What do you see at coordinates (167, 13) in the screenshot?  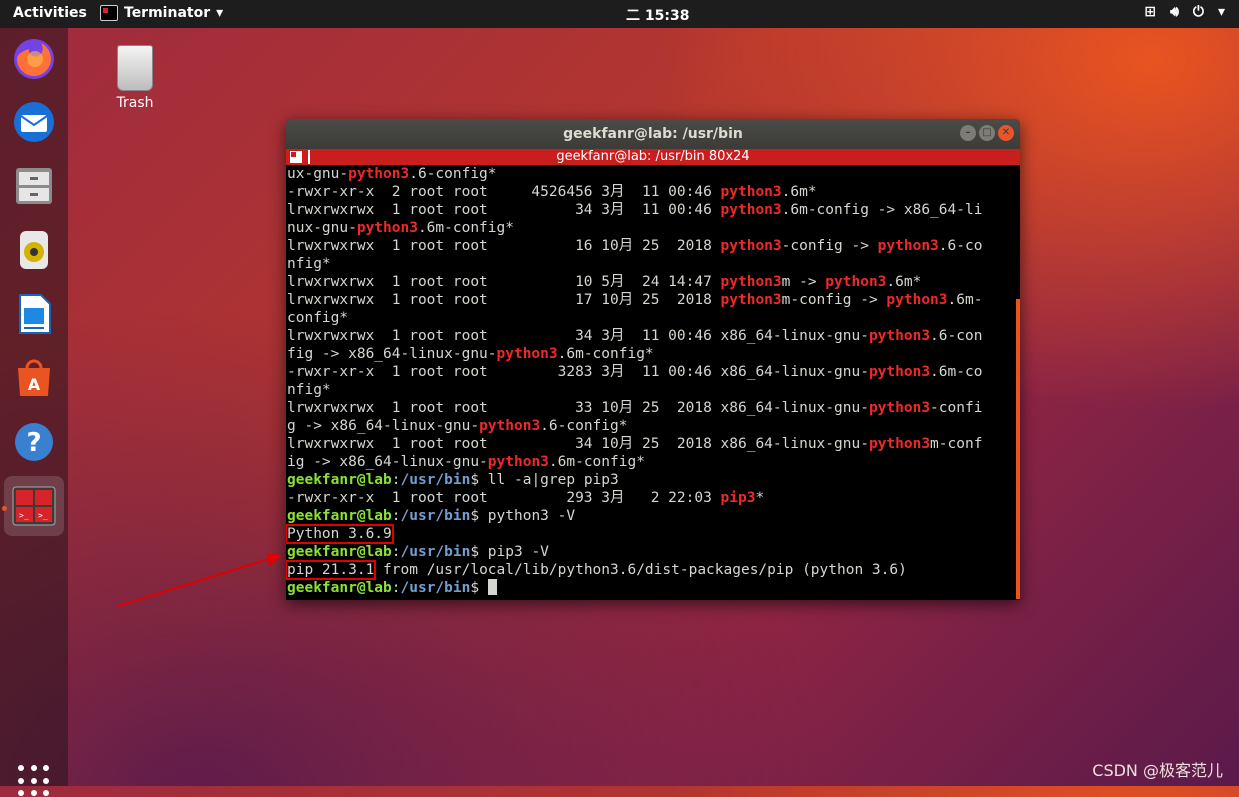 I see `app-menu-label: Terminator` at bounding box center [167, 13].